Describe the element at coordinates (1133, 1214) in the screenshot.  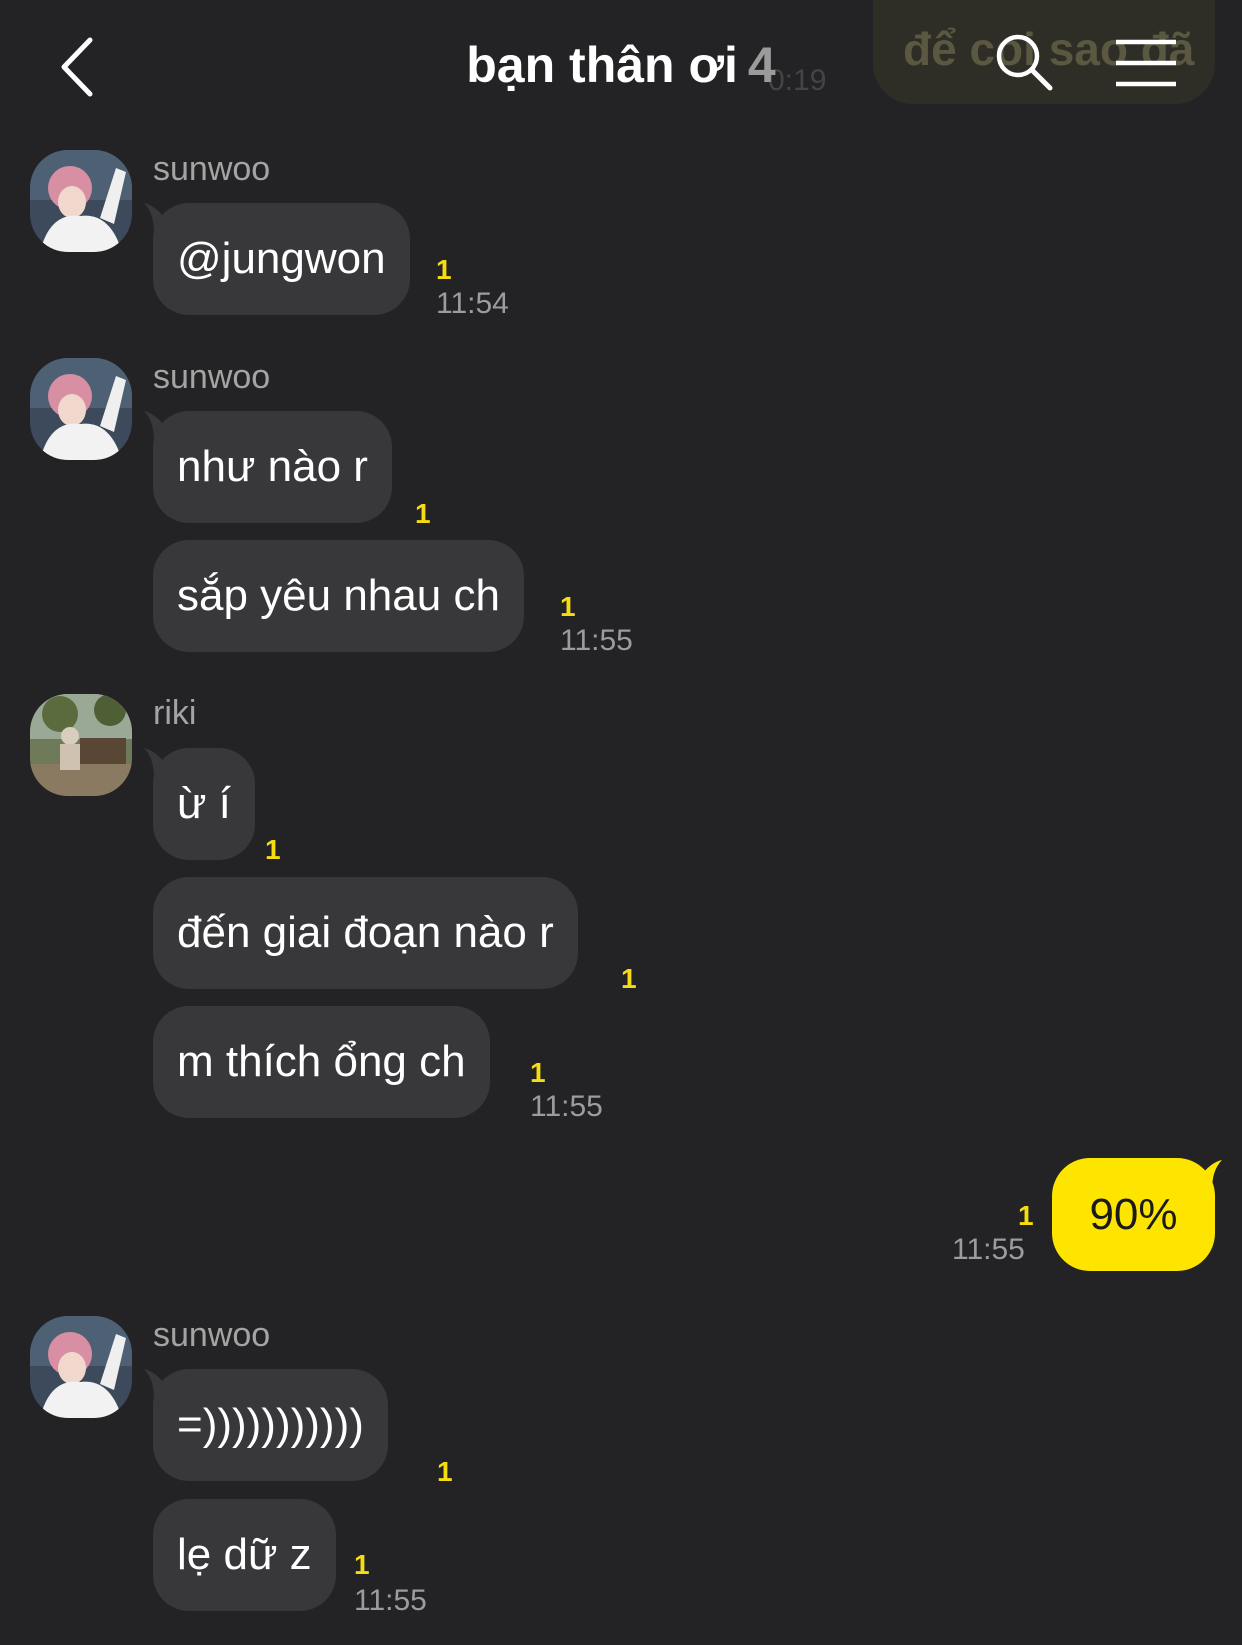
I see `my-message-bubble: 90%` at that location.